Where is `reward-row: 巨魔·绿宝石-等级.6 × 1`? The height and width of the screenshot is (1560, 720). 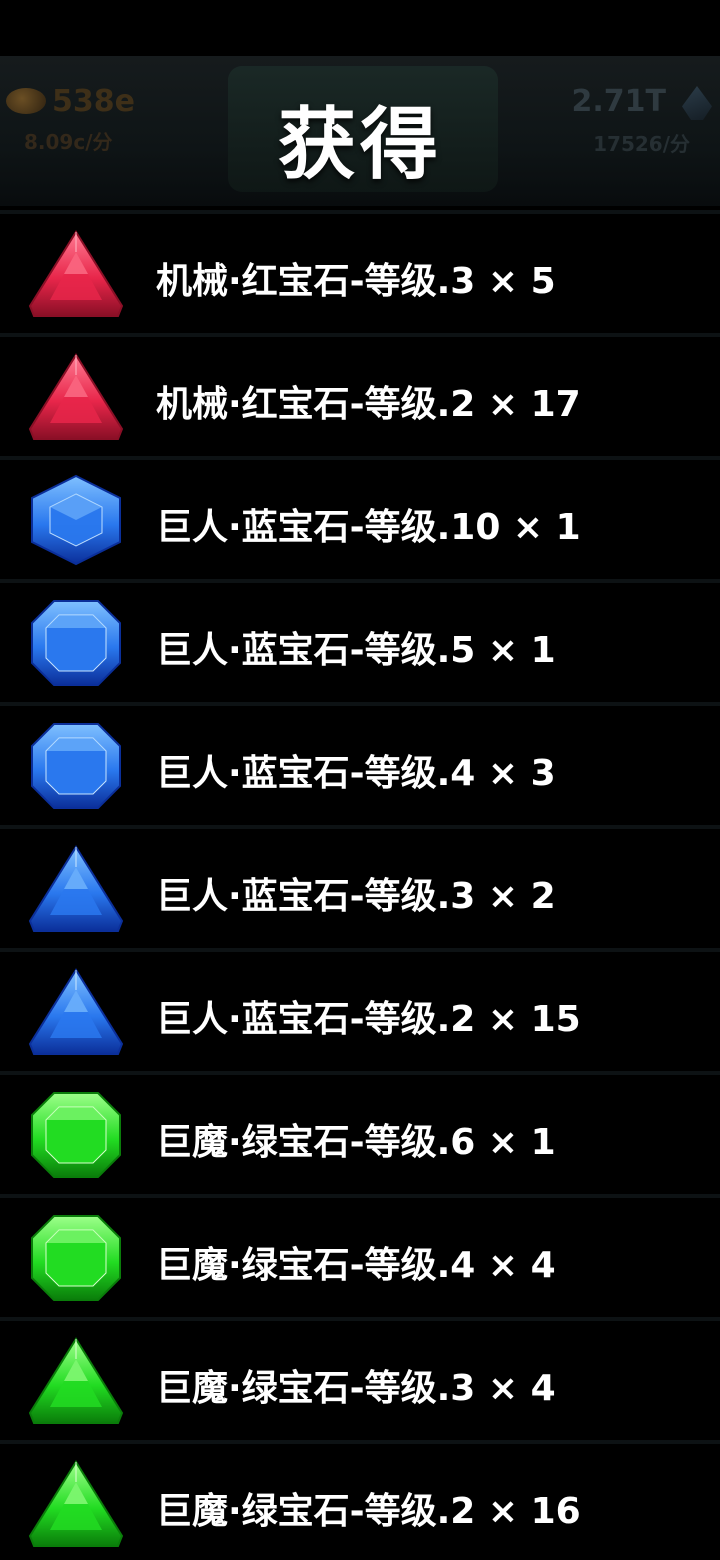 reward-row: 巨魔·绿宝石-等级.6 × 1 is located at coordinates (360, 1132).